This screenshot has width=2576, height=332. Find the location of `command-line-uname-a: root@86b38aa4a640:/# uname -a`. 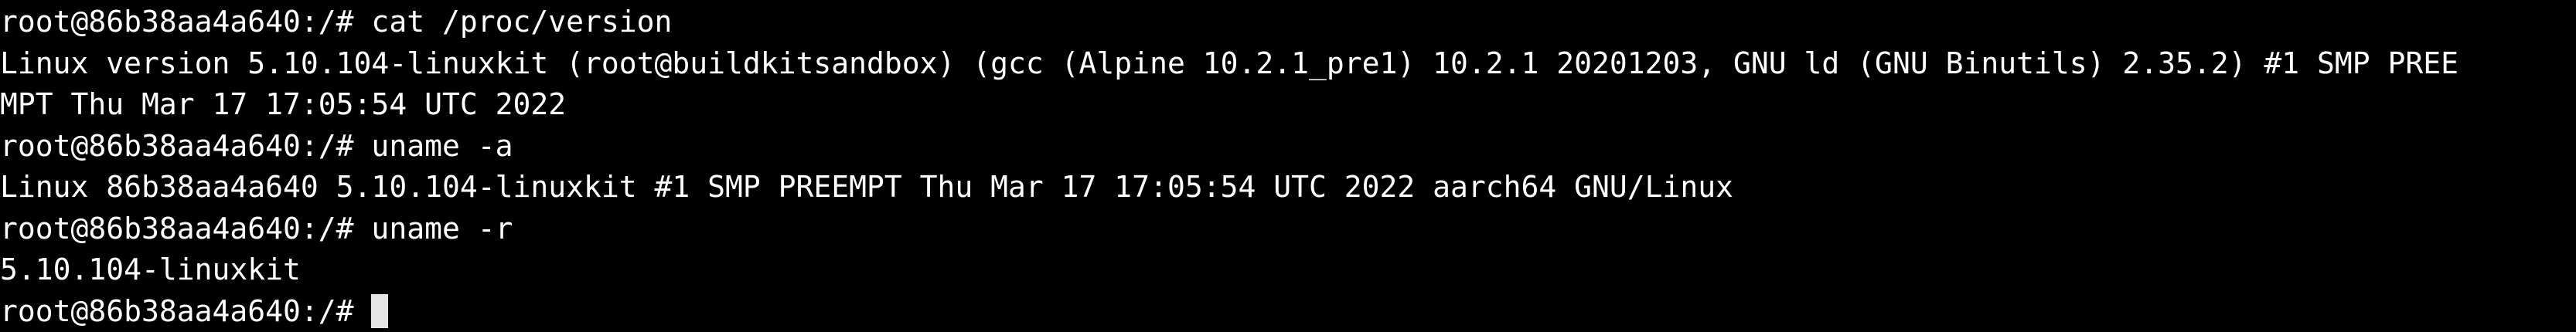

command-line-uname-a: root@86b38aa4a640:/# uname -a is located at coordinates (1288, 147).